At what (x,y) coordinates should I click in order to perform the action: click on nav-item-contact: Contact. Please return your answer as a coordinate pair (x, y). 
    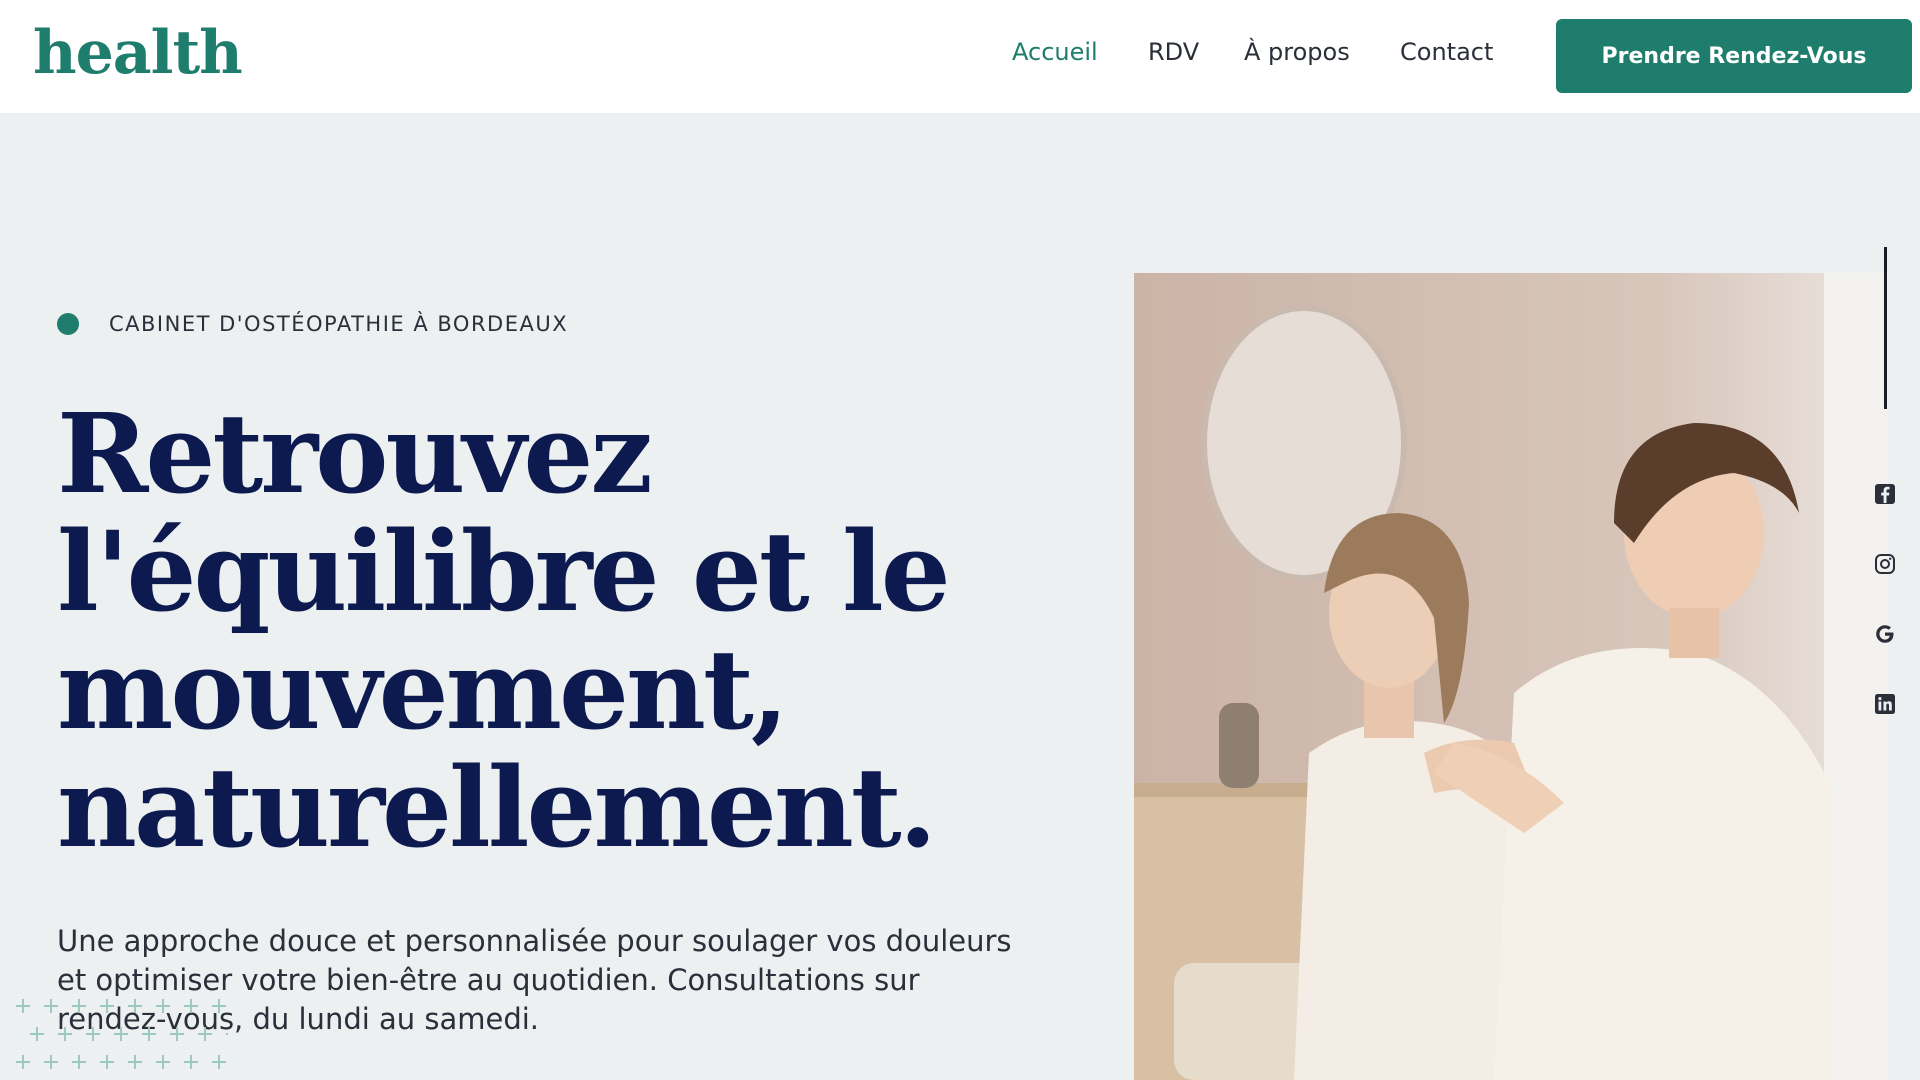
    Looking at the image, I should click on (1446, 52).